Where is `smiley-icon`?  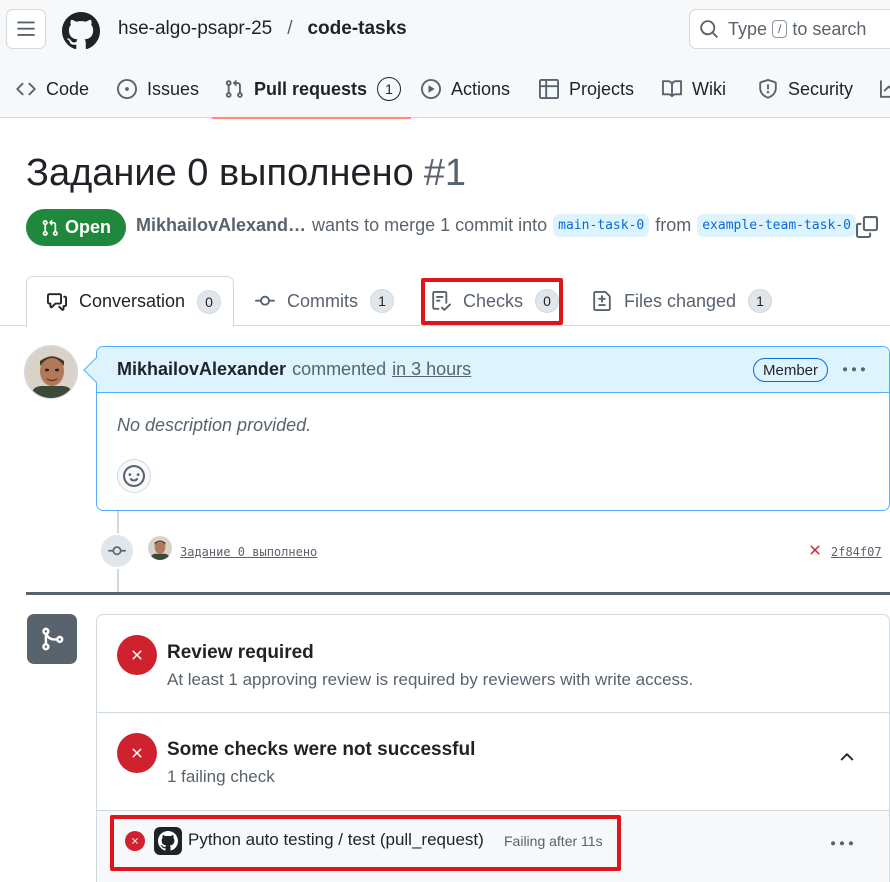
smiley-icon is located at coordinates (134, 476).